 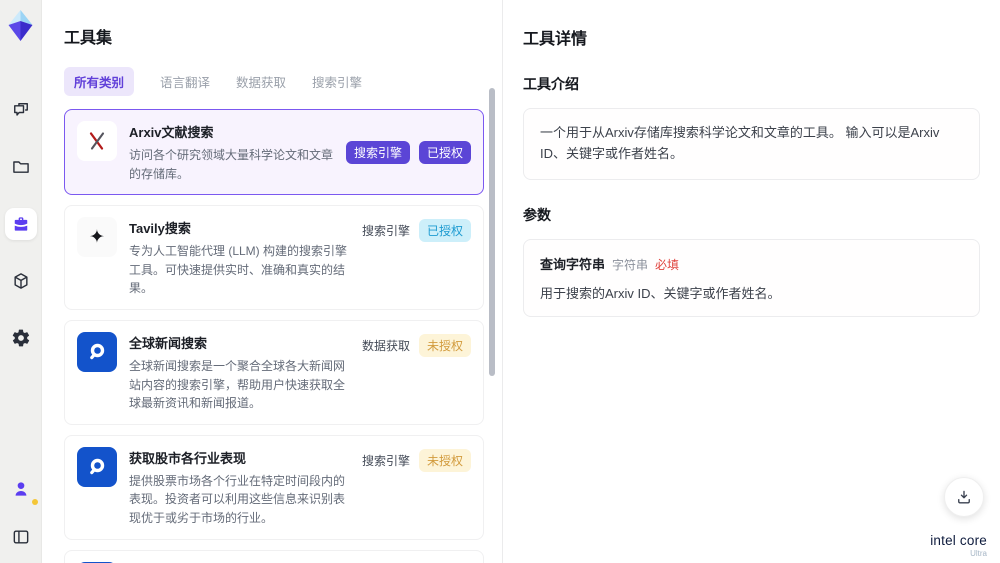 What do you see at coordinates (97, 237) in the screenshot?
I see `tavily-star-icon: ✦` at bounding box center [97, 237].